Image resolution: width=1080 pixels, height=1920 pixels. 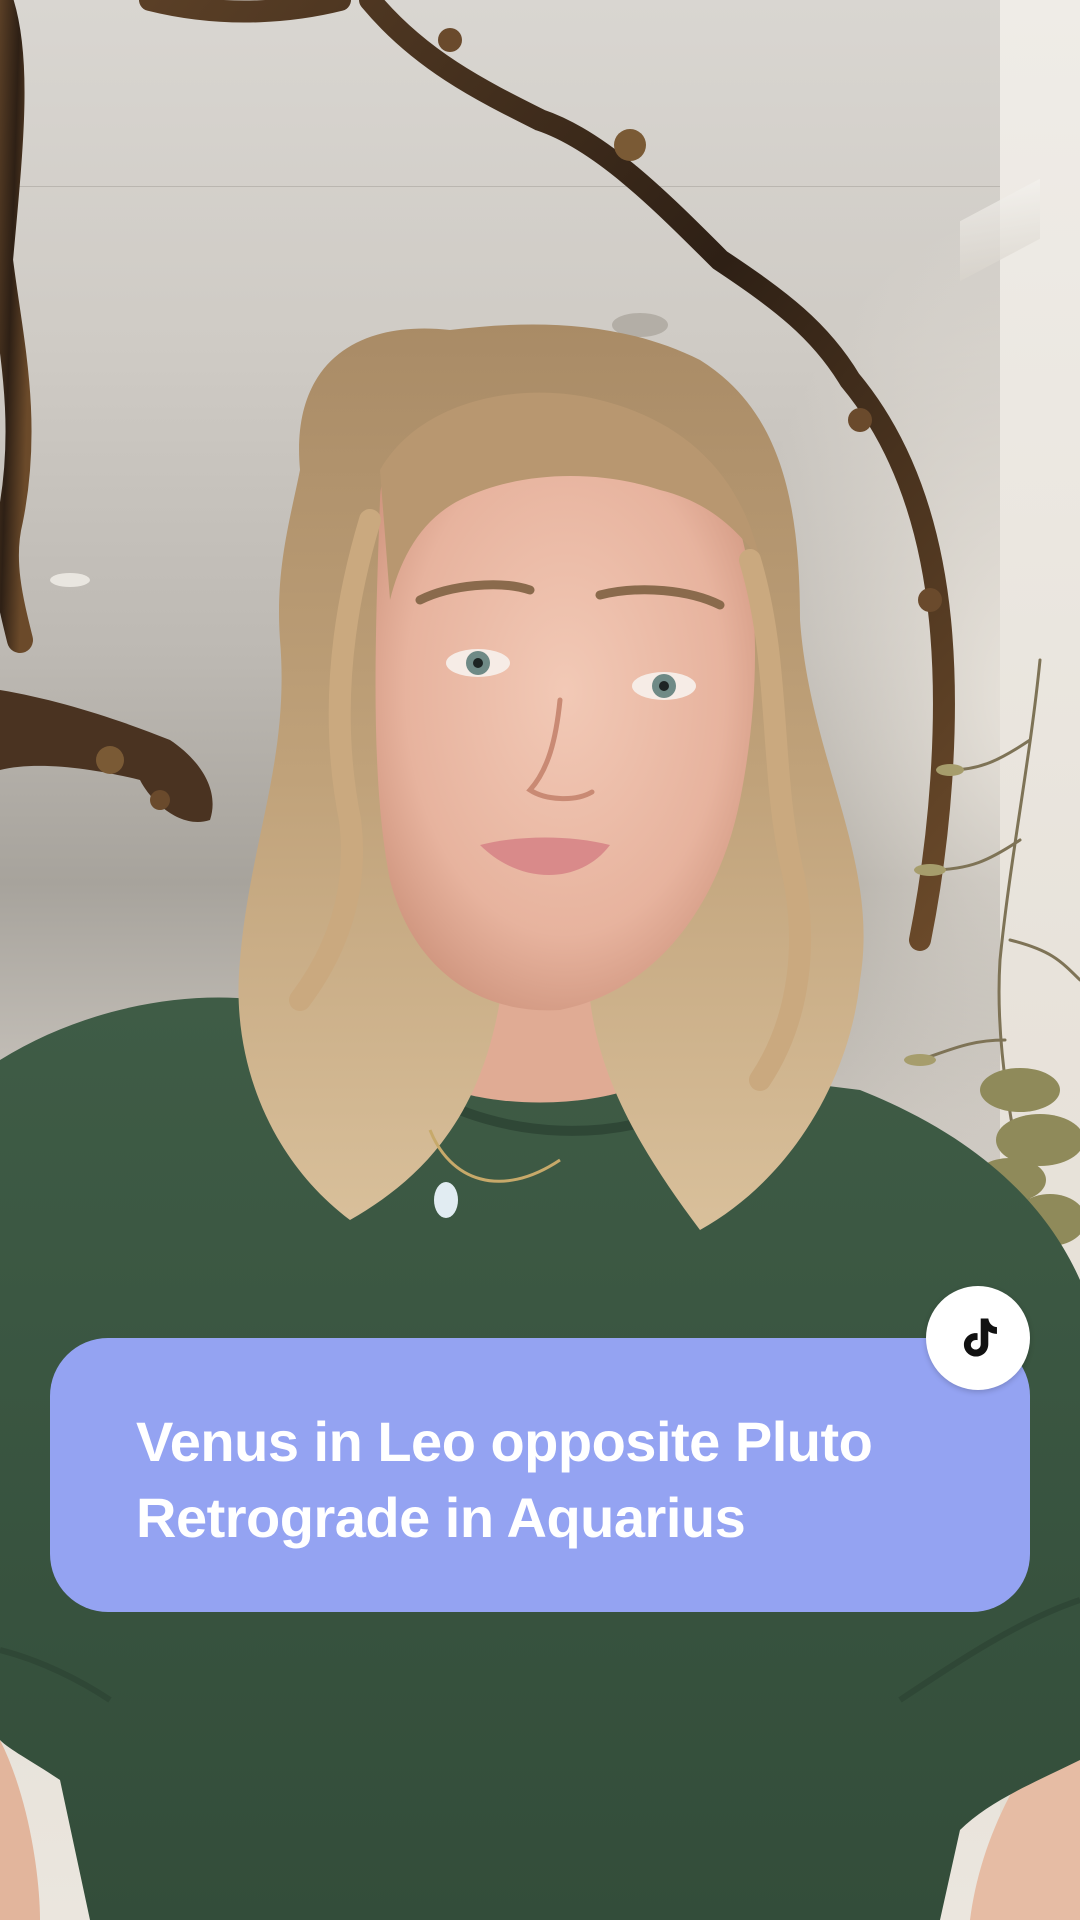 I want to click on tiktok-badge-button, so click(x=978, y=1338).